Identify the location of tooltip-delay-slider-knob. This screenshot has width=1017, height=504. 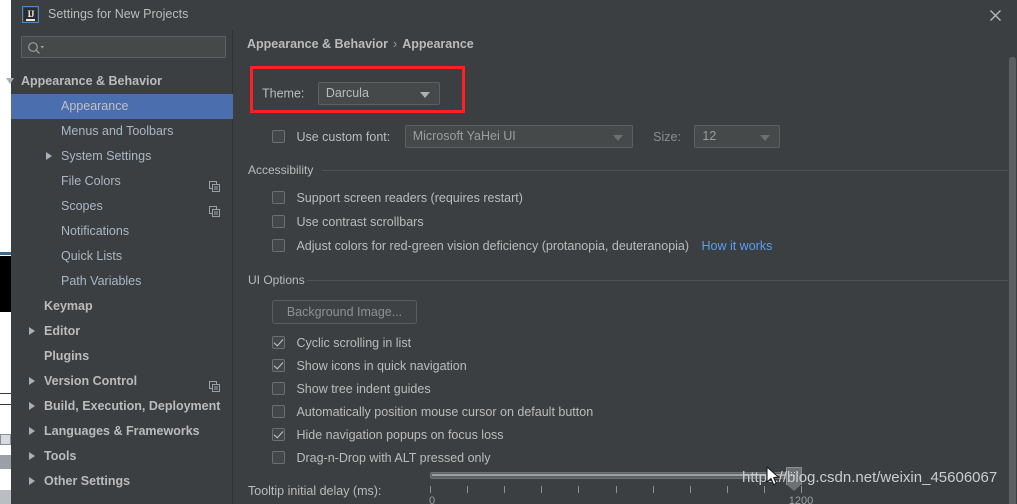
(794, 479).